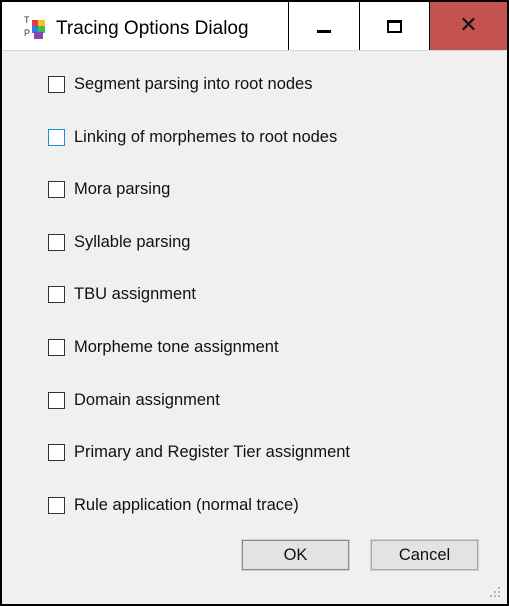 The image size is (509, 606). What do you see at coordinates (323, 26) in the screenshot?
I see `minimize-button` at bounding box center [323, 26].